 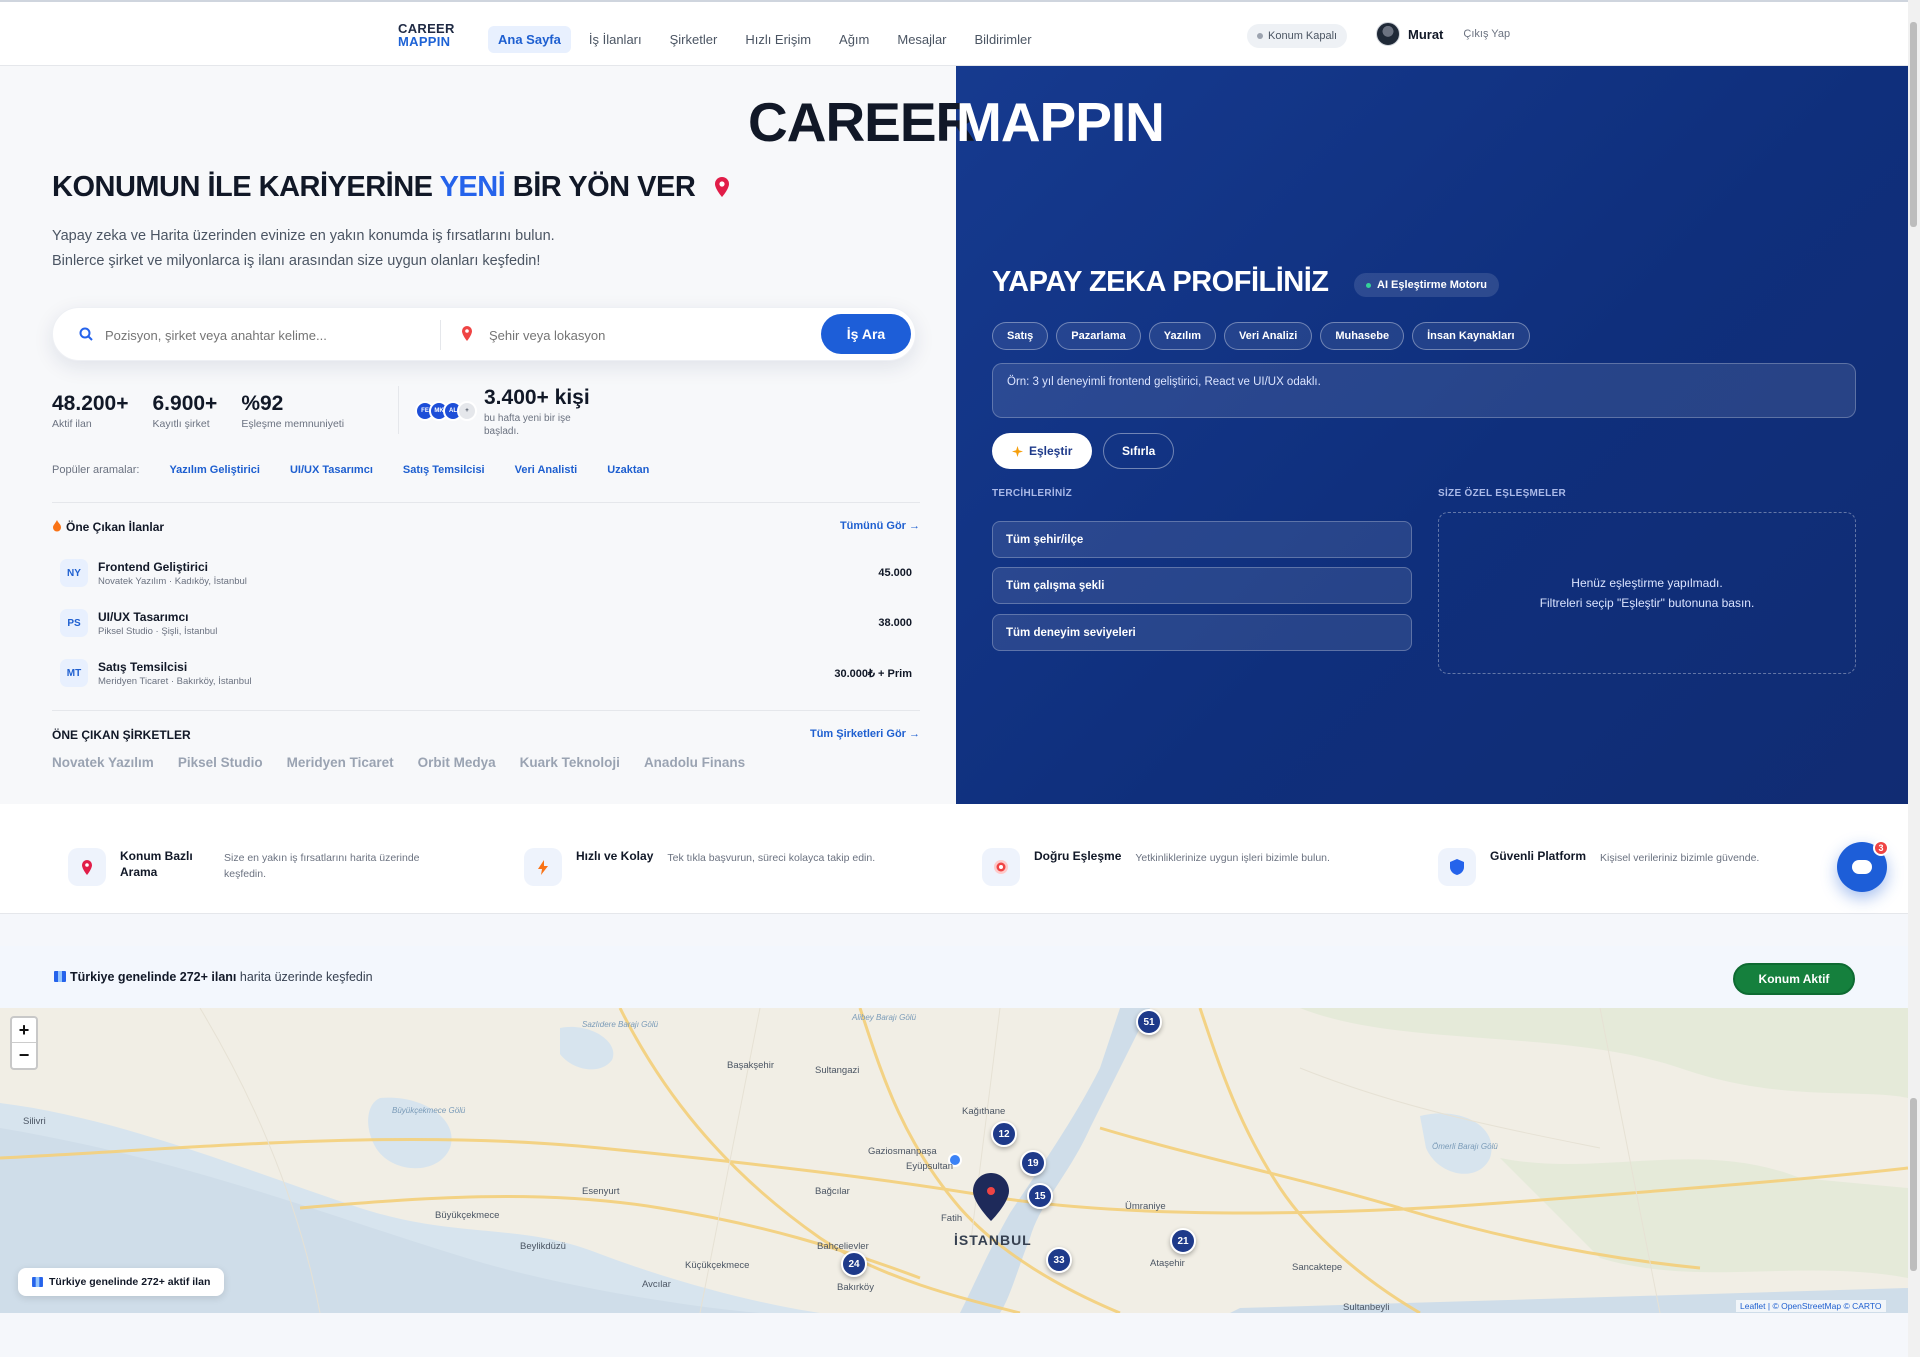 What do you see at coordinates (1202, 539) in the screenshot?
I see `city-select: Tüm şehir/ilçe` at bounding box center [1202, 539].